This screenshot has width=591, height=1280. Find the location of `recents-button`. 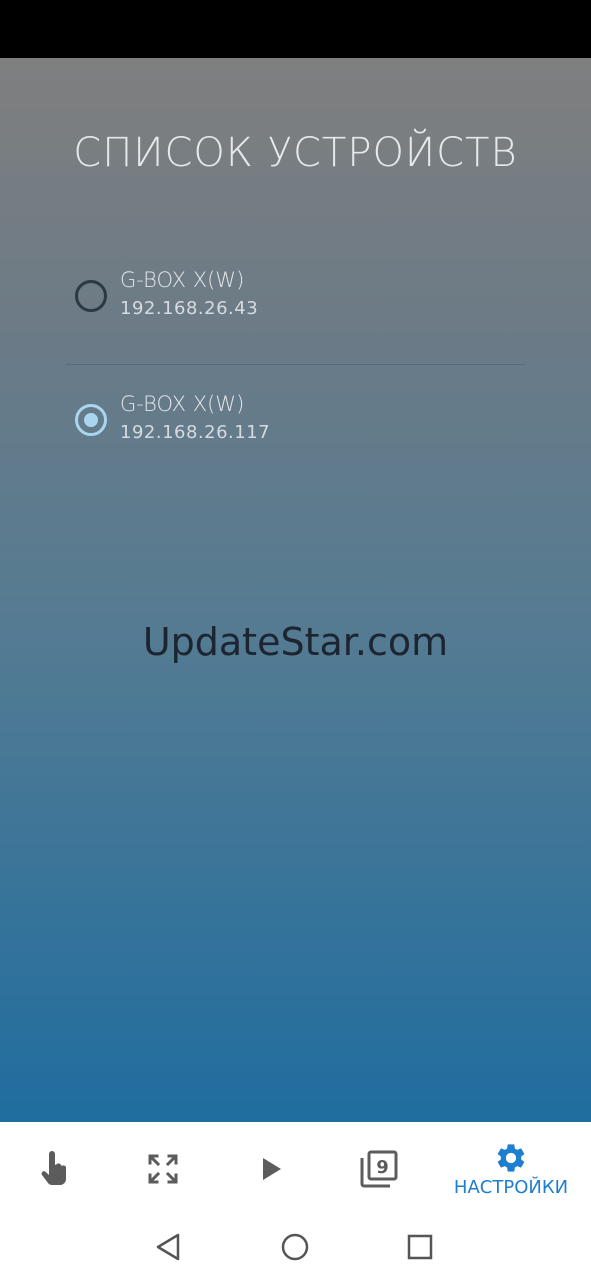

recents-button is located at coordinates (420, 1247).